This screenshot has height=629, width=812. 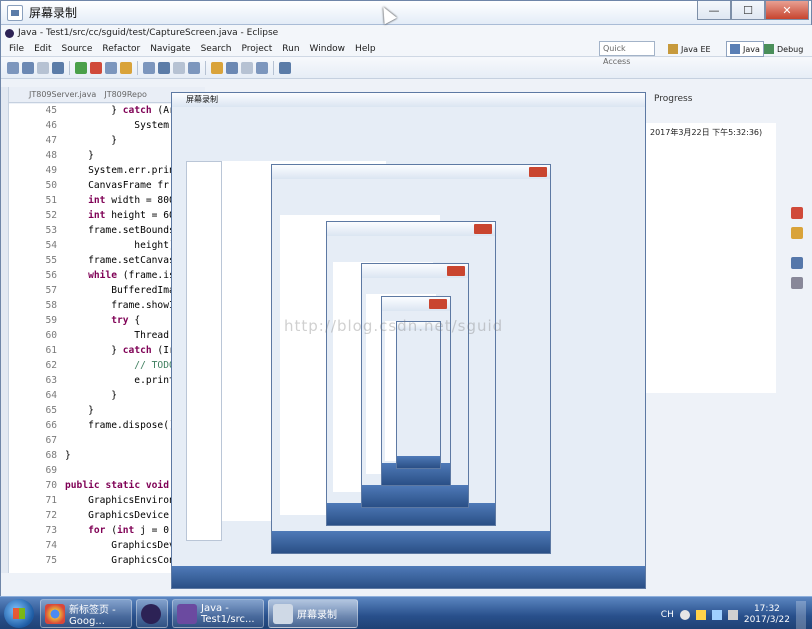 I want to click on perspective-java: Java, so click(x=745, y=49).